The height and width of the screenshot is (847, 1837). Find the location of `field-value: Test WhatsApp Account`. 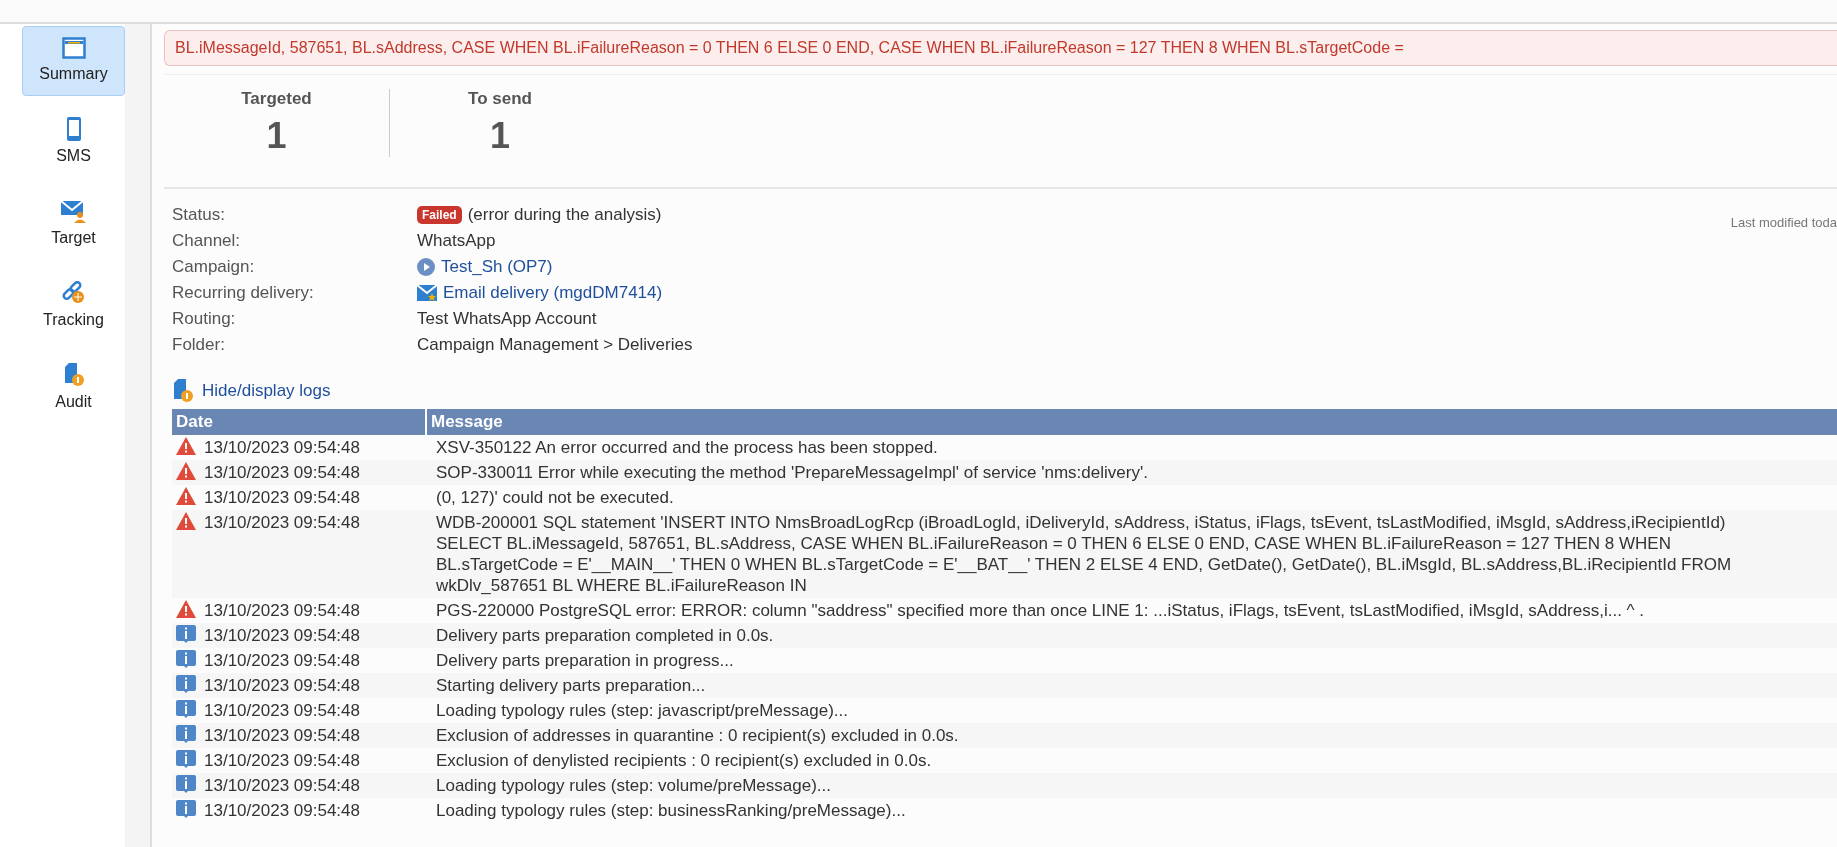

field-value: Test WhatsApp Account is located at coordinates (507, 319).